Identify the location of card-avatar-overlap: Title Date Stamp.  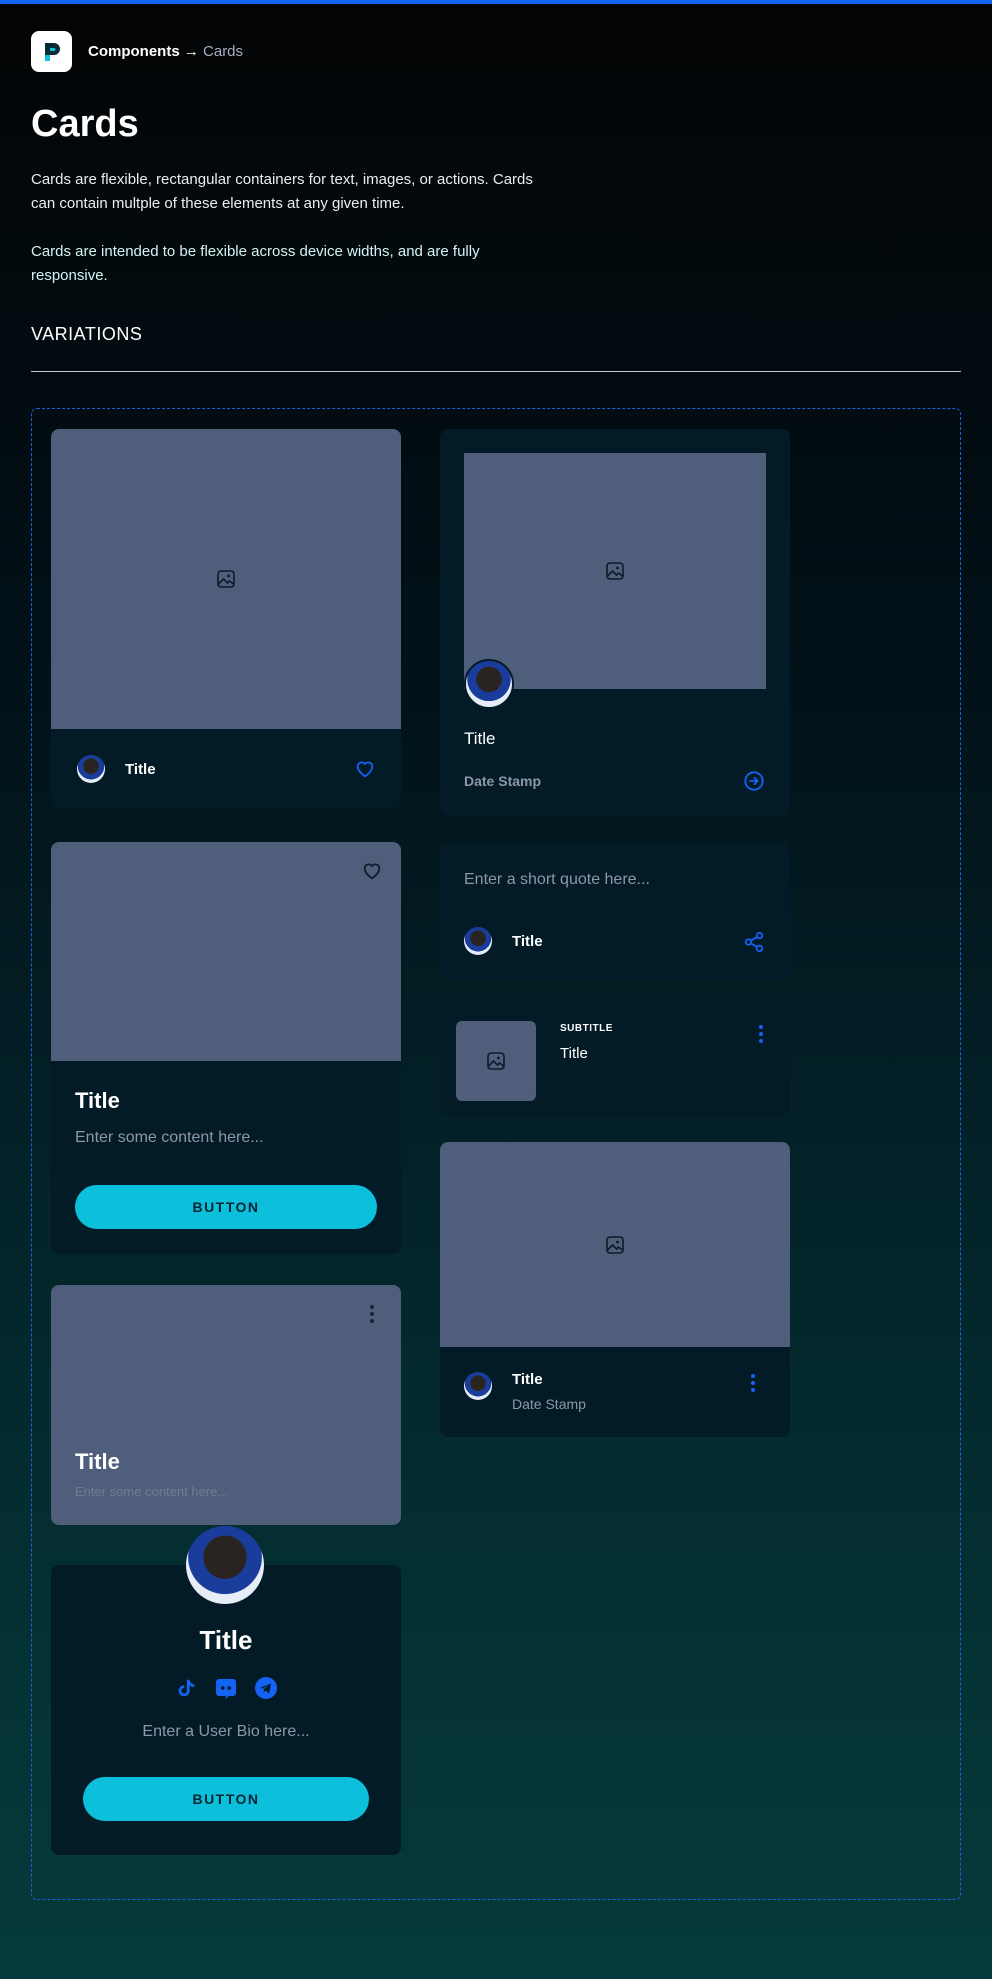
(615, 622).